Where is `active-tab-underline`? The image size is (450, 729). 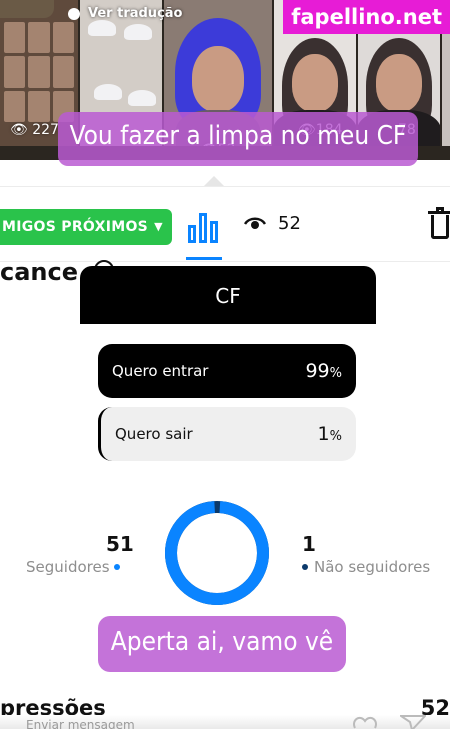
active-tab-underline is located at coordinates (204, 258).